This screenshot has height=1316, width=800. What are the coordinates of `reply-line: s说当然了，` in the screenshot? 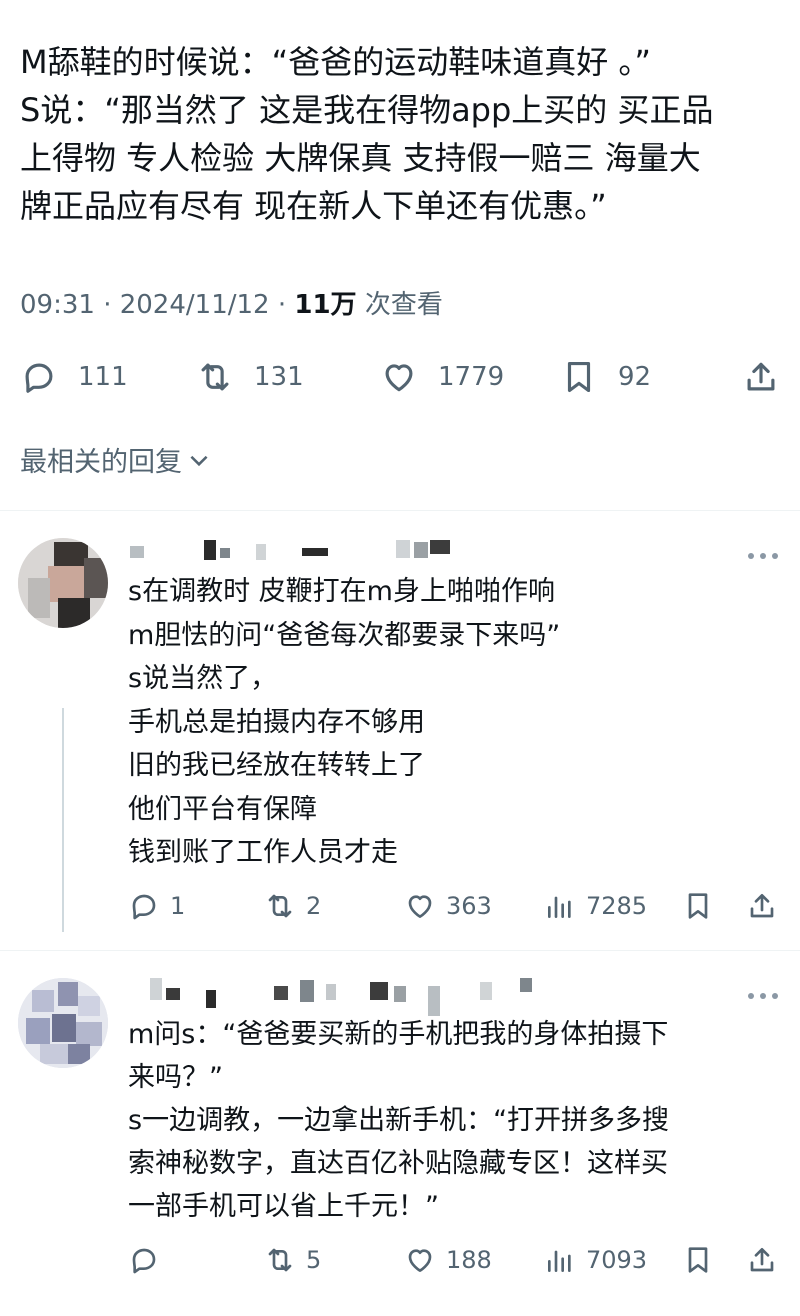 It's located at (203, 678).